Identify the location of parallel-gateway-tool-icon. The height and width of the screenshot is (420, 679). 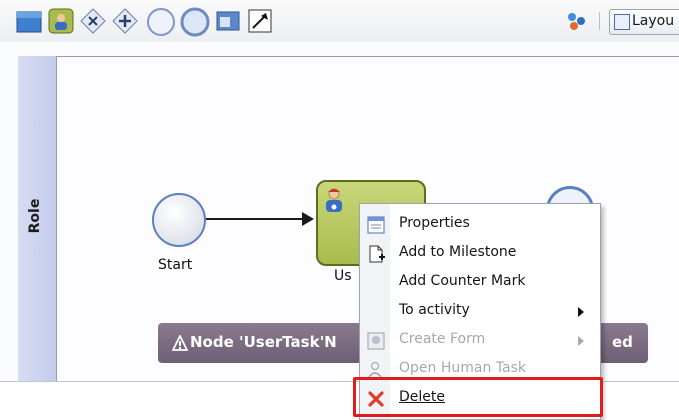
(125, 23).